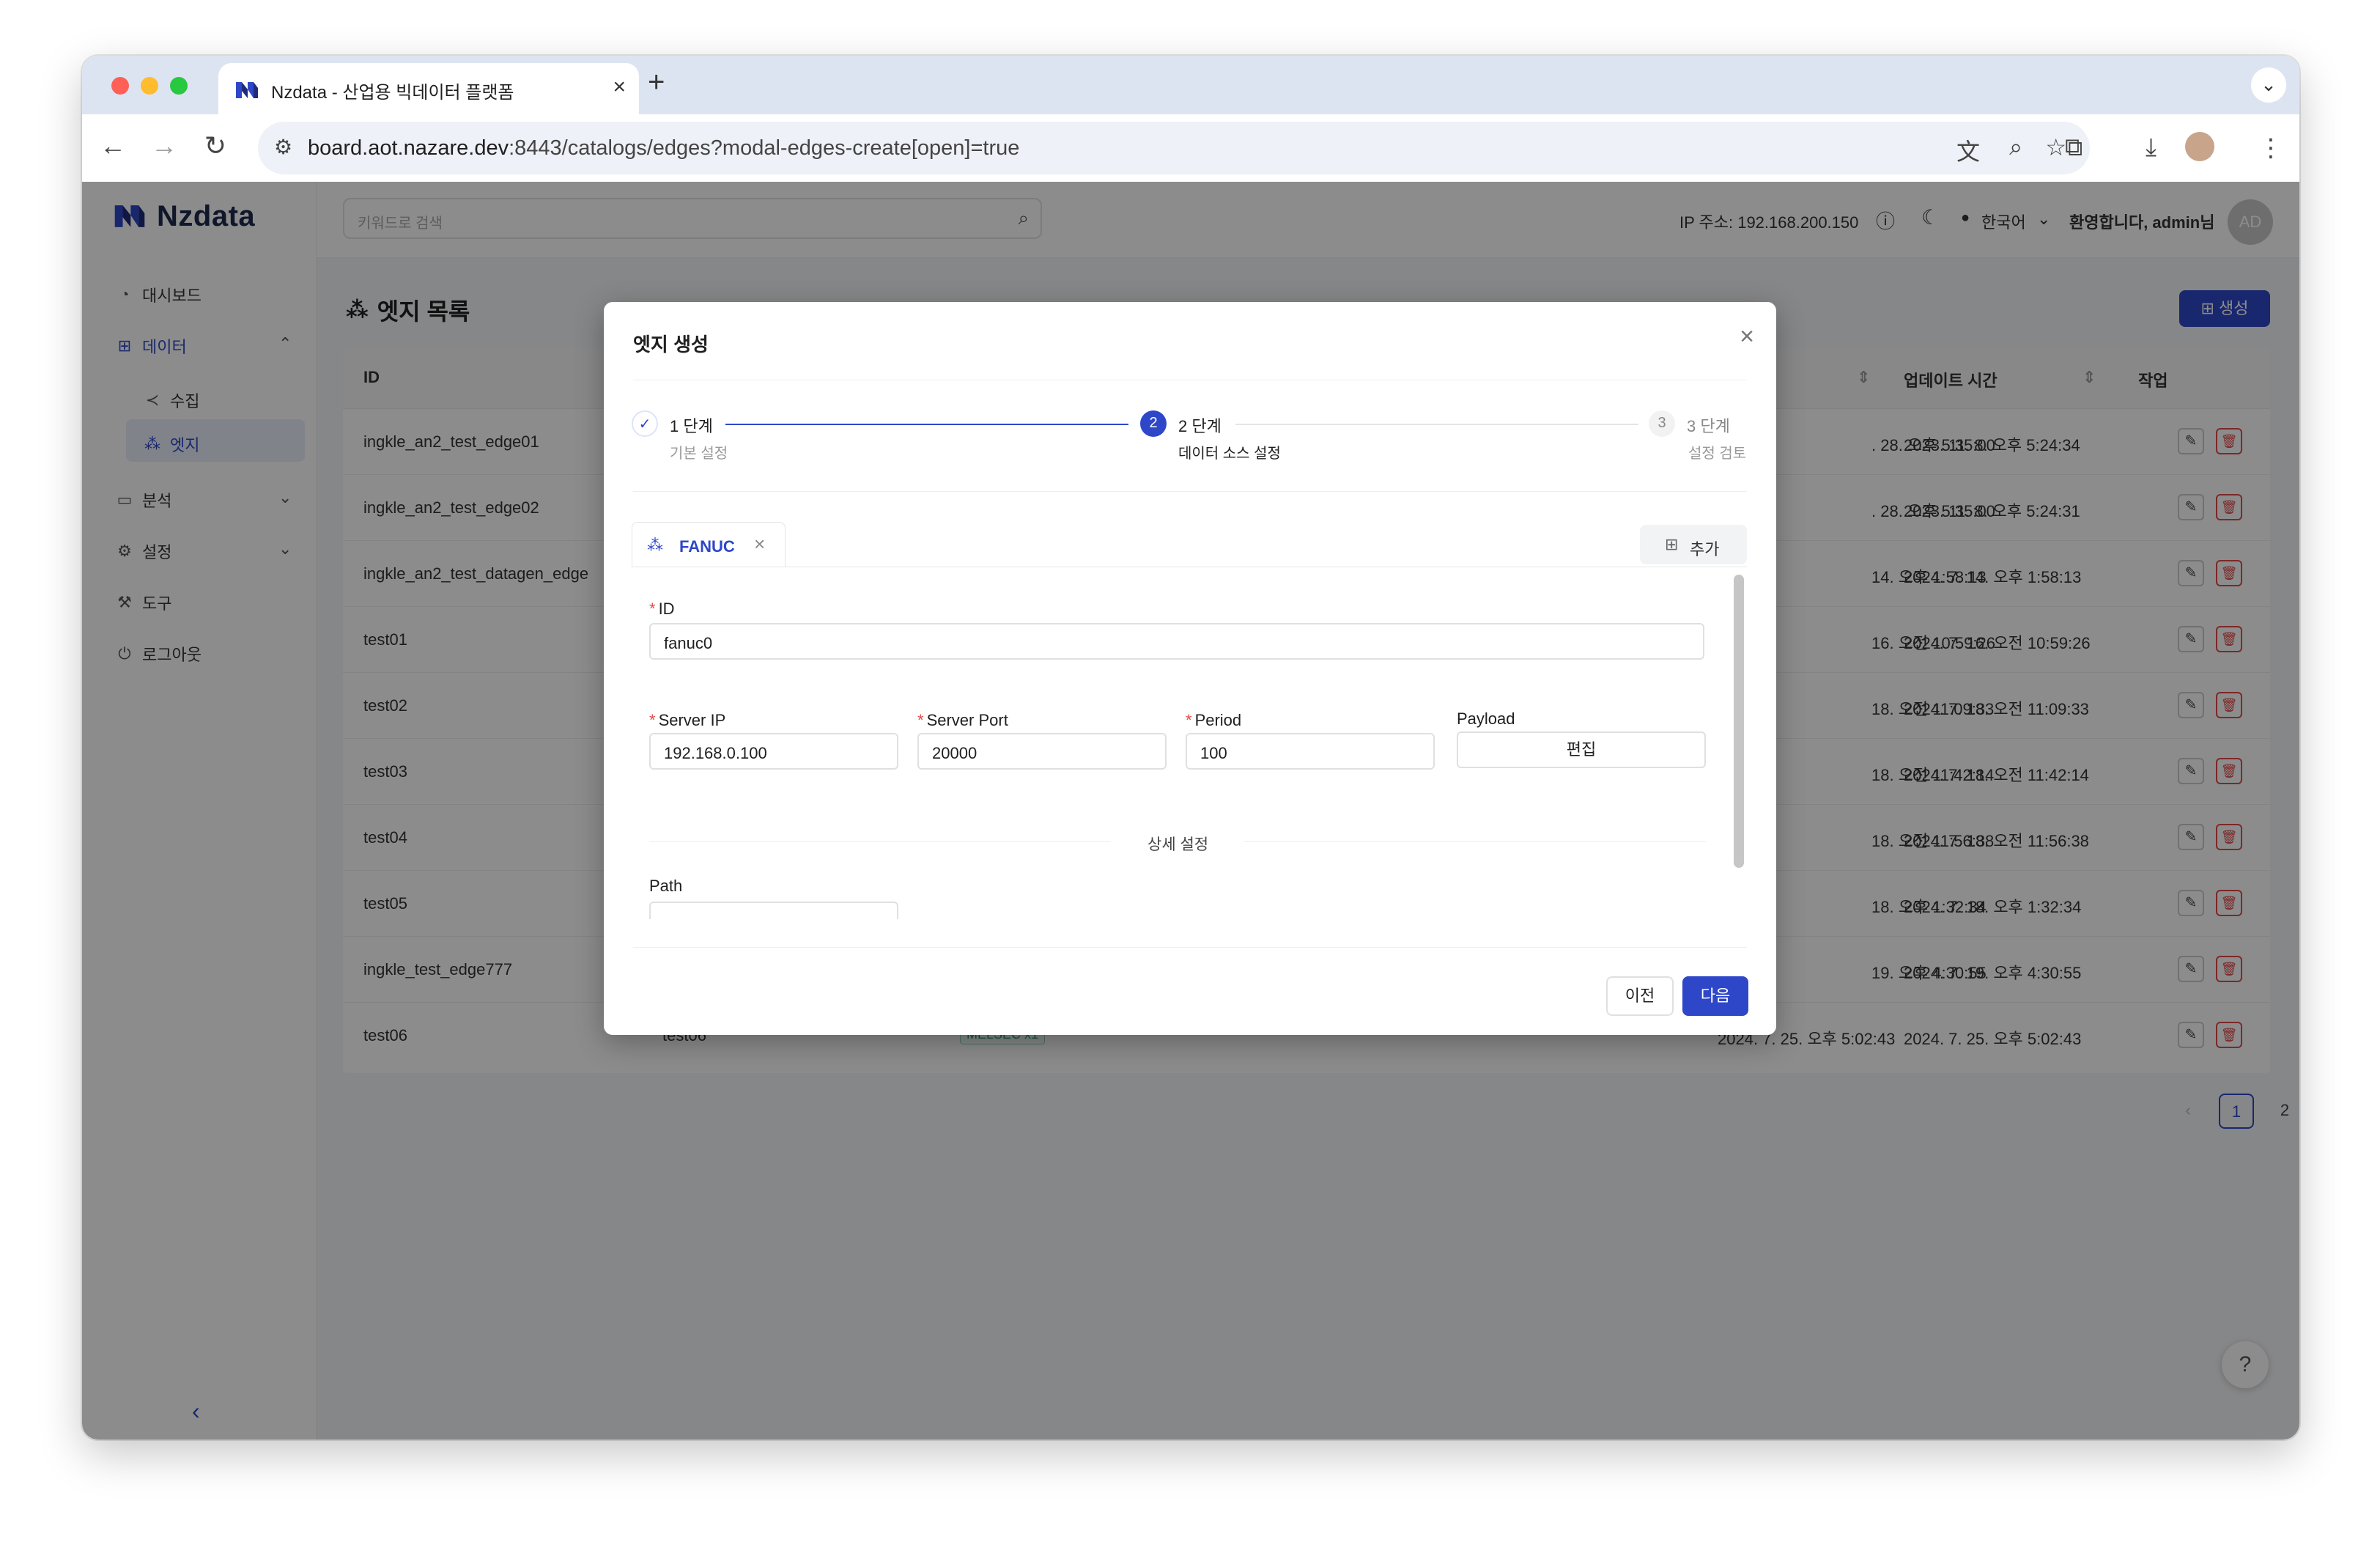  I want to click on add-source-label: 추가, so click(1705, 549).